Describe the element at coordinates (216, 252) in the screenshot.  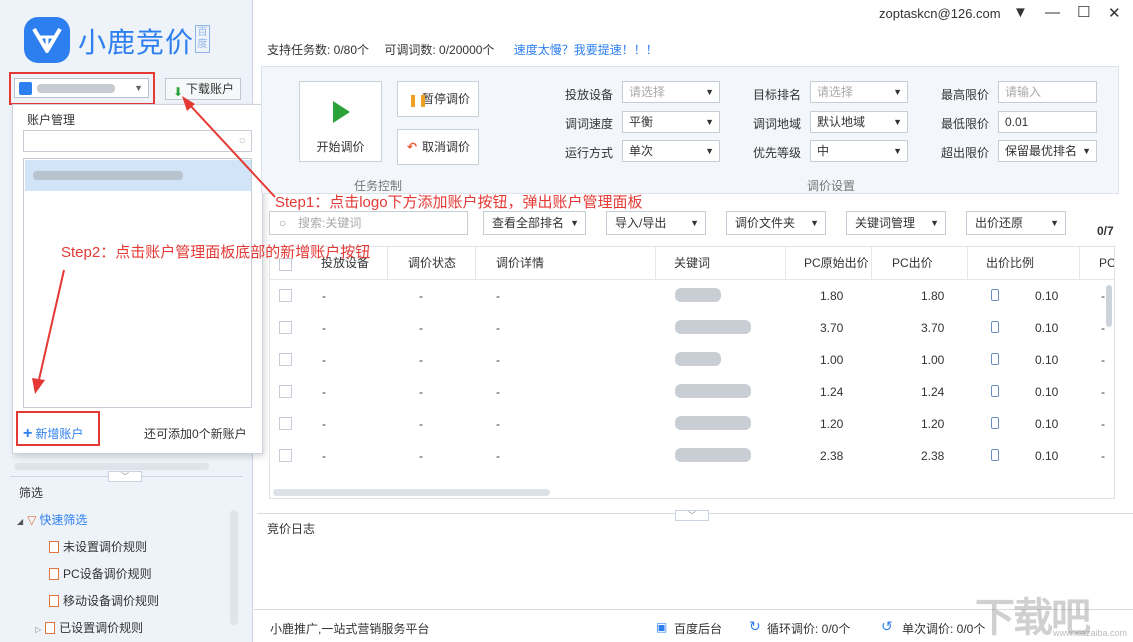
I see `step2-annotation: Step2：点击账户管理面板底部的新增账户按钮` at that location.